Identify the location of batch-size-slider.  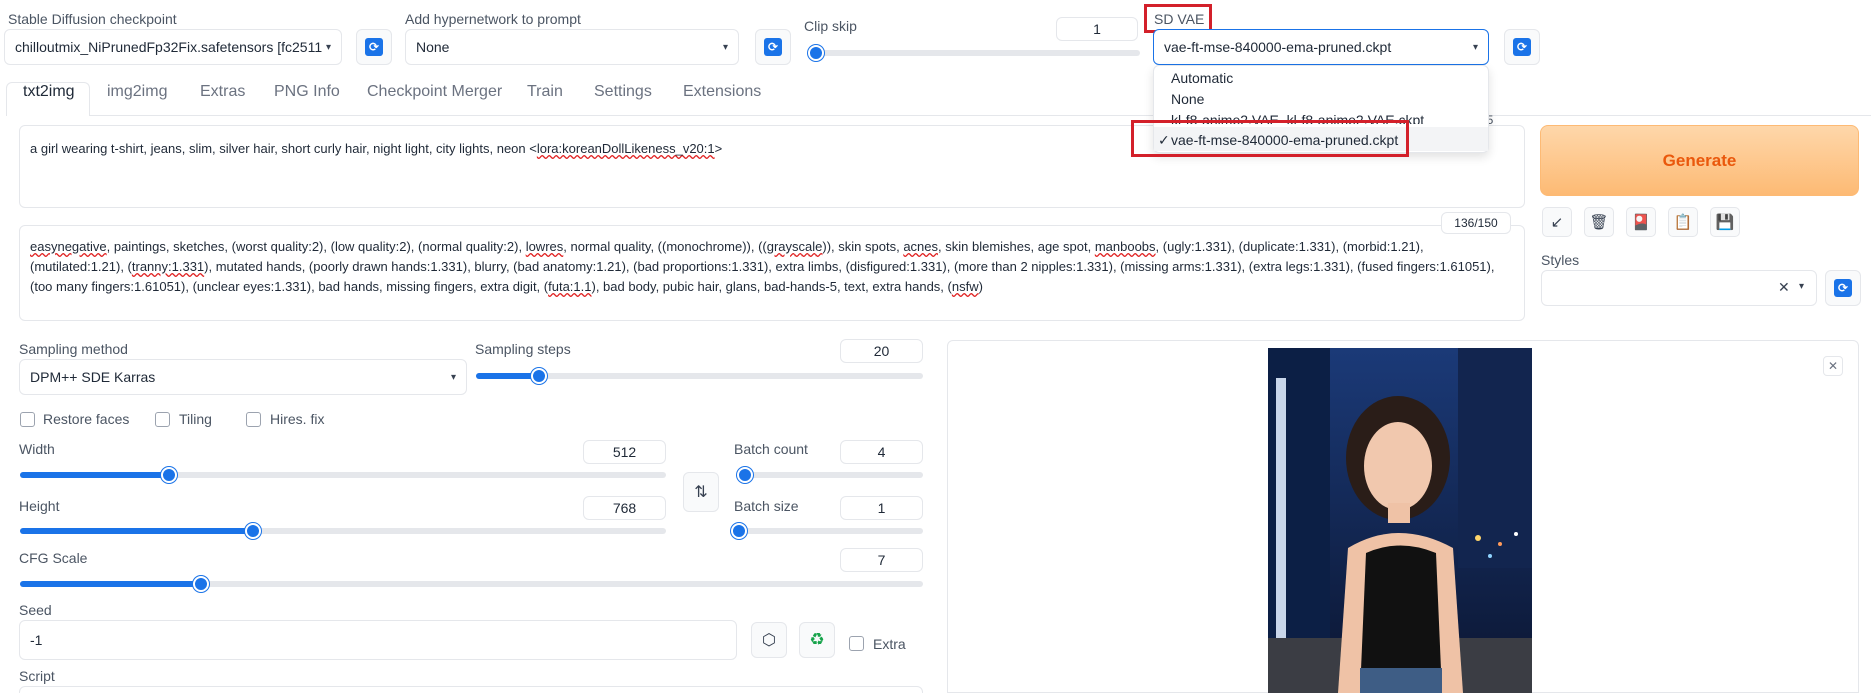
(827, 531).